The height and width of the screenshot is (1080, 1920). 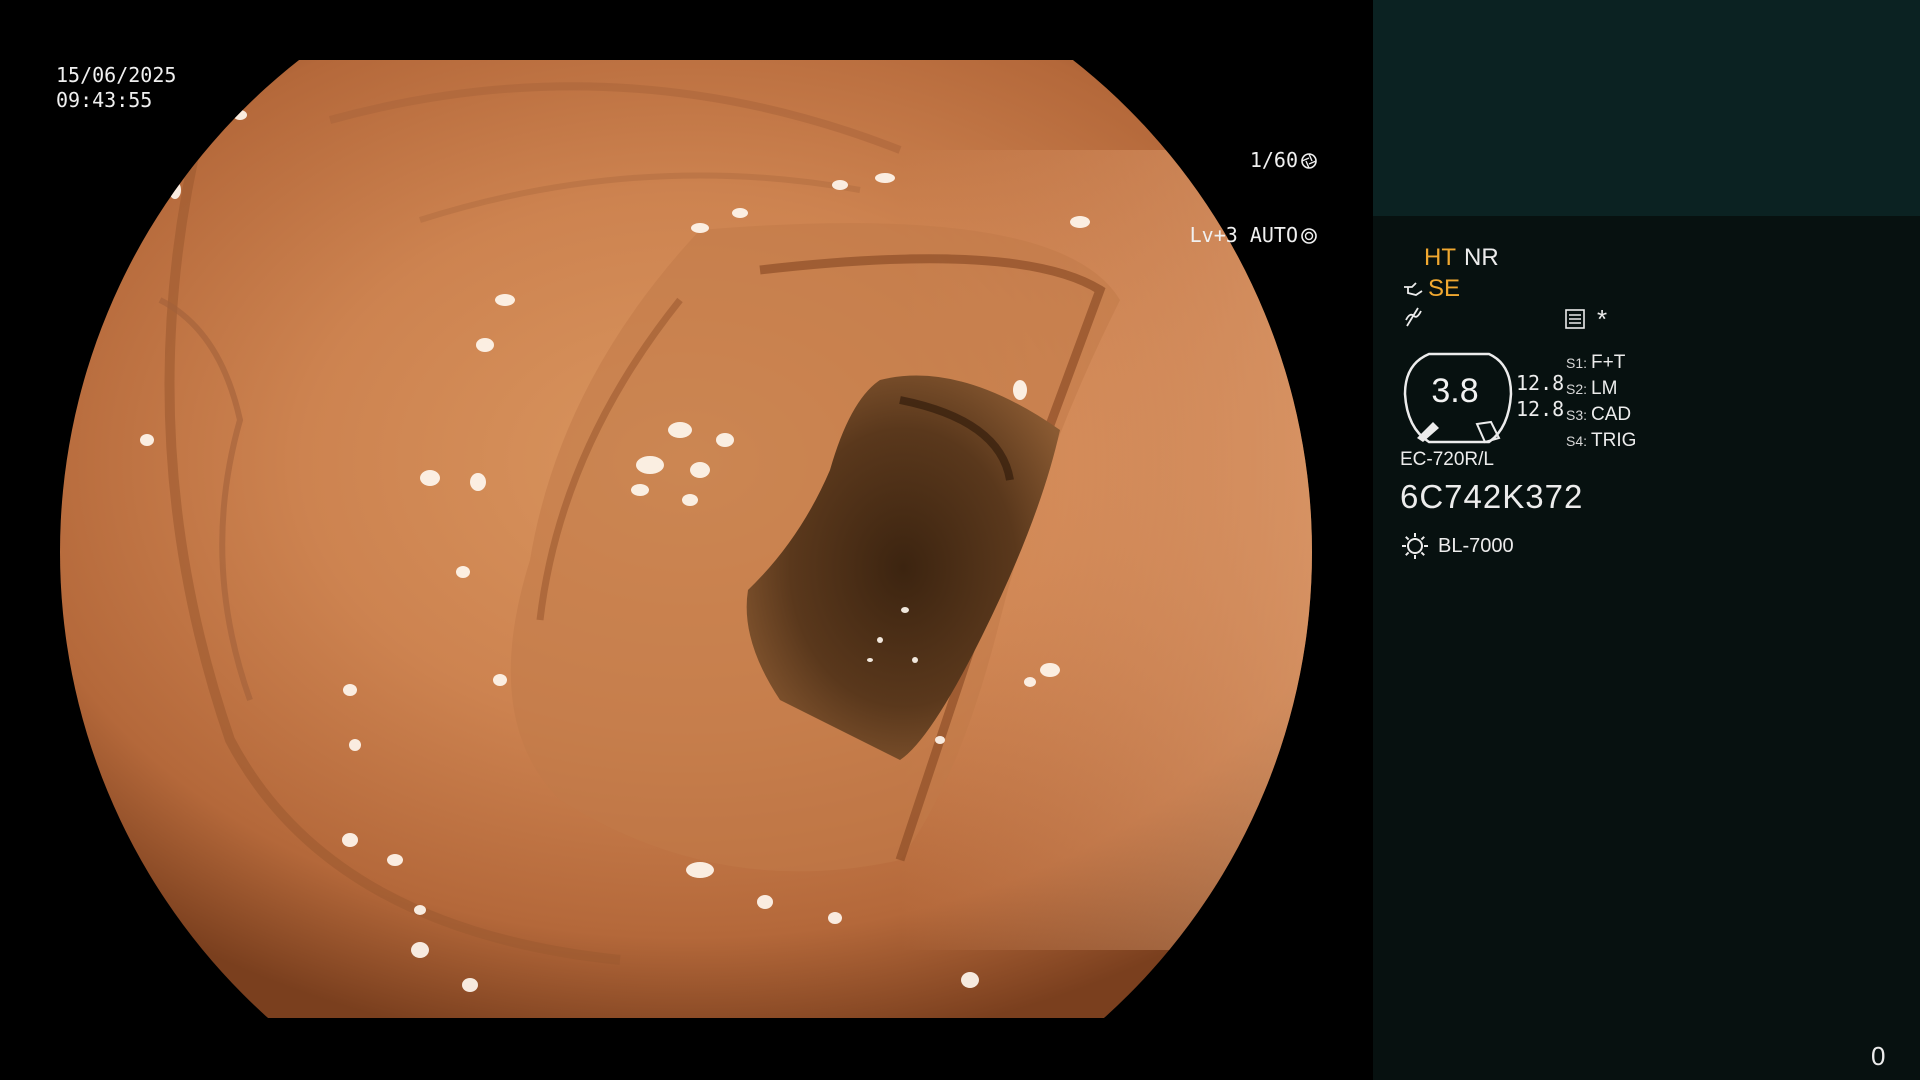 I want to click on processing-mode-row: HT NR, so click(x=1465, y=258).